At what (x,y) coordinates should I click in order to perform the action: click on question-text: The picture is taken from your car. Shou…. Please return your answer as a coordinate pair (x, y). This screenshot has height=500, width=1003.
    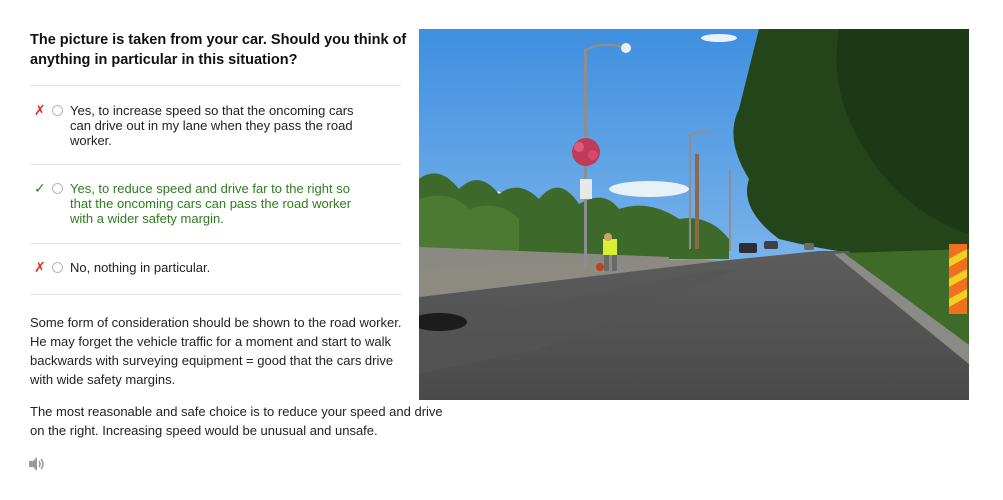
    Looking at the image, I should click on (218, 50).